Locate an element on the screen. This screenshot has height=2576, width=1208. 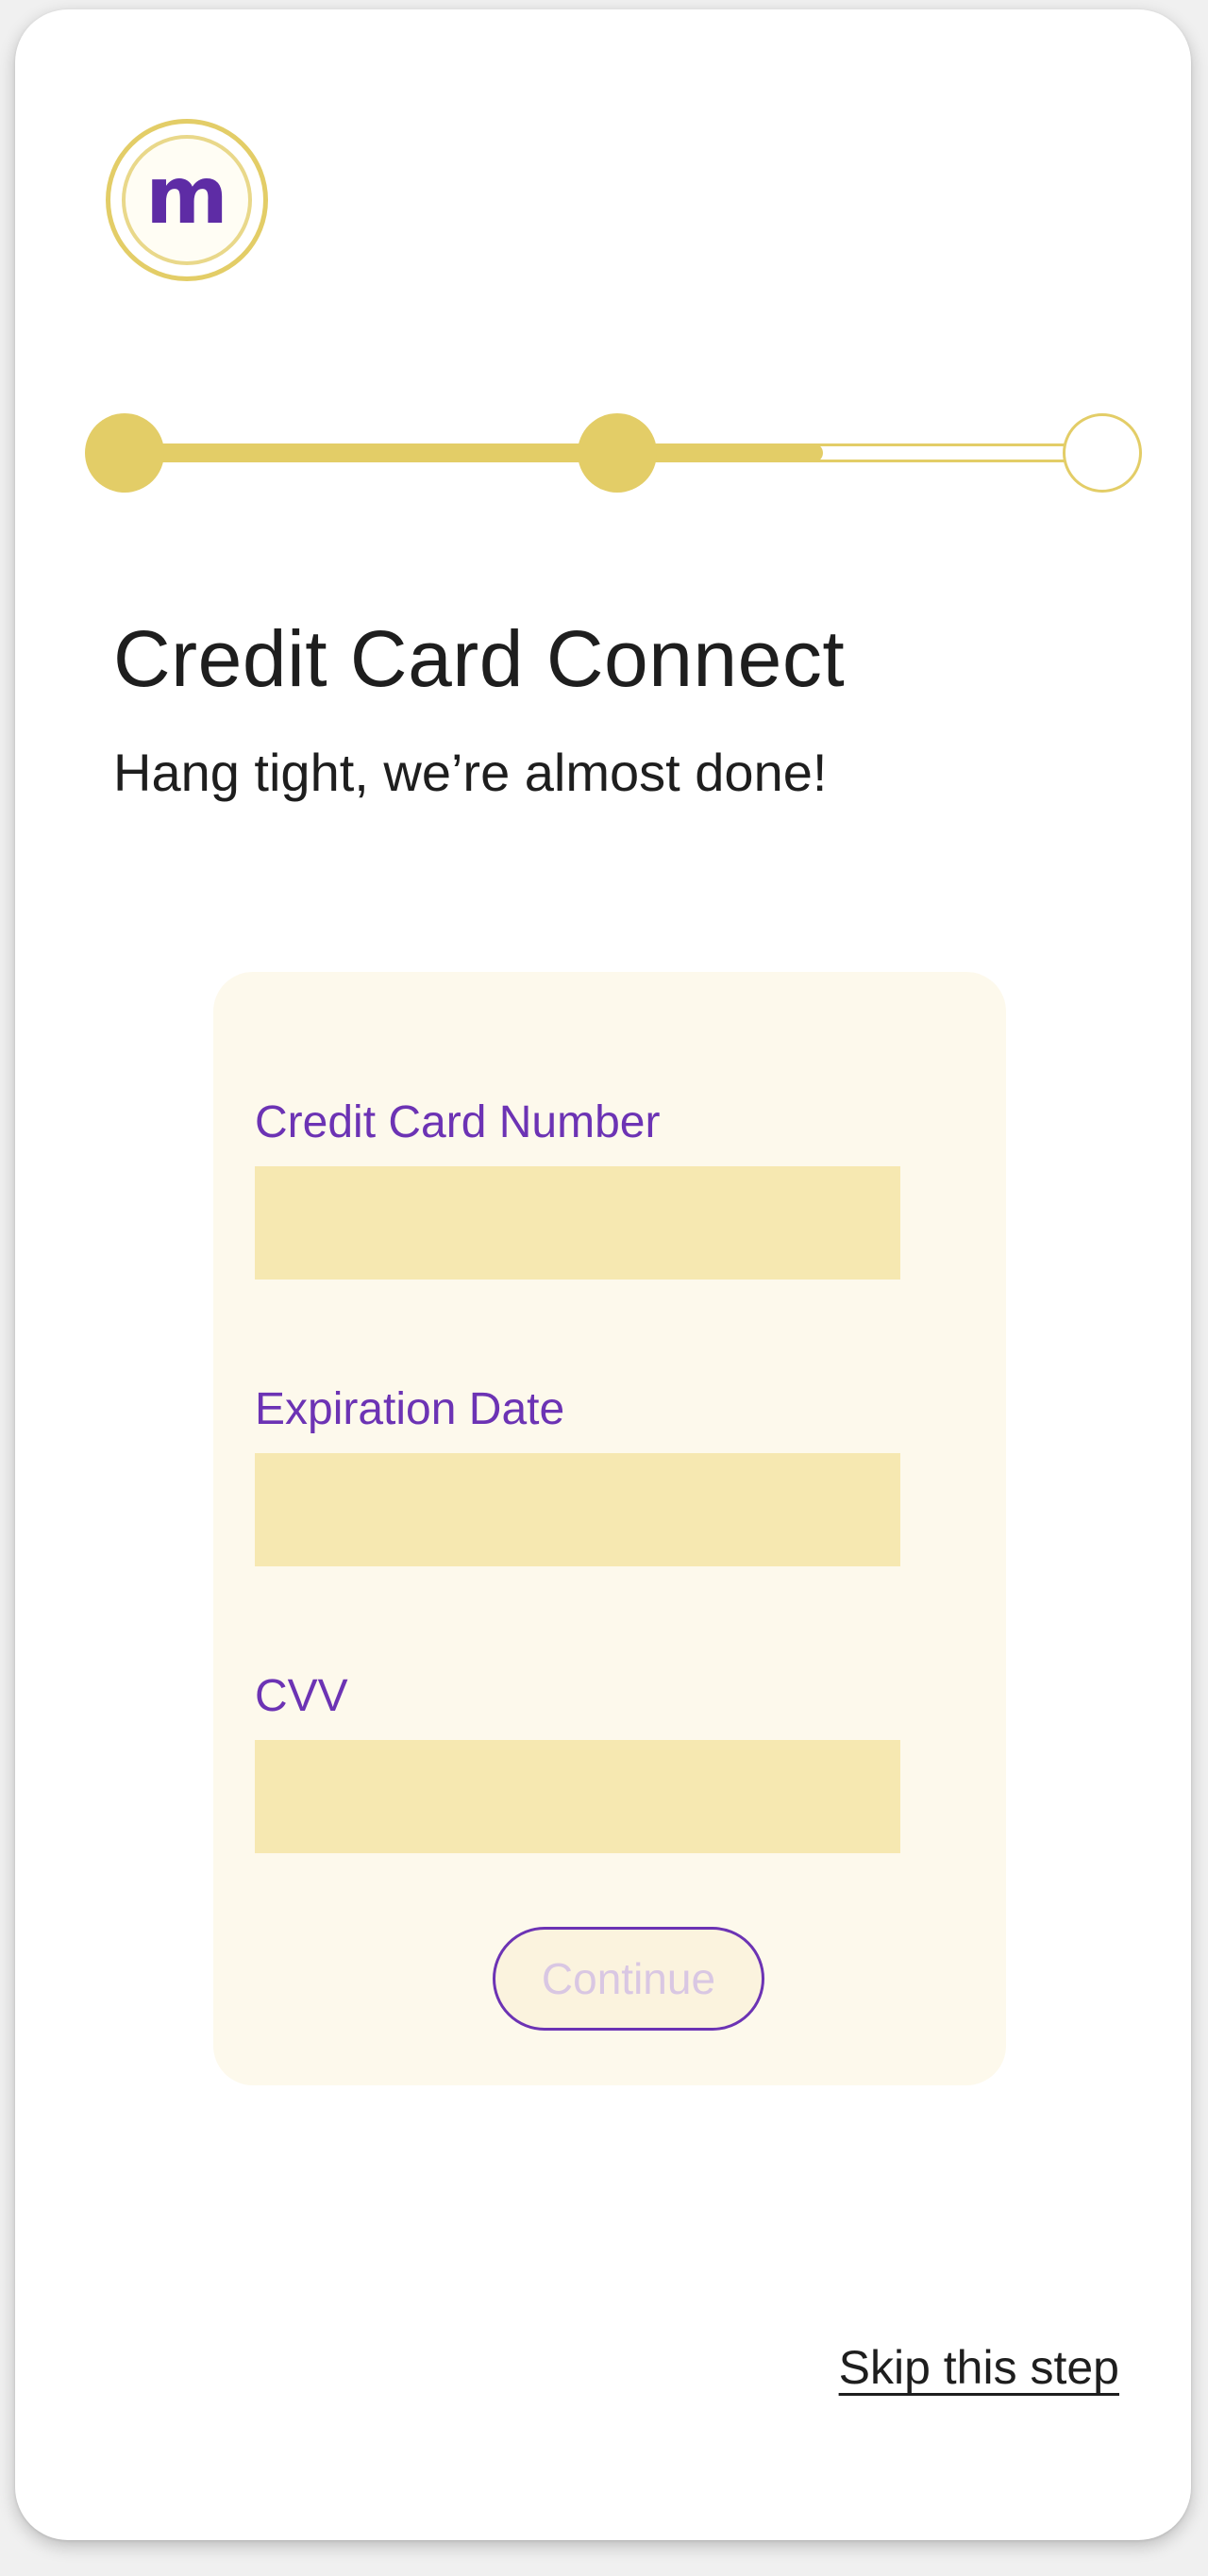
brand-logo-letter: m is located at coordinates (186, 195).